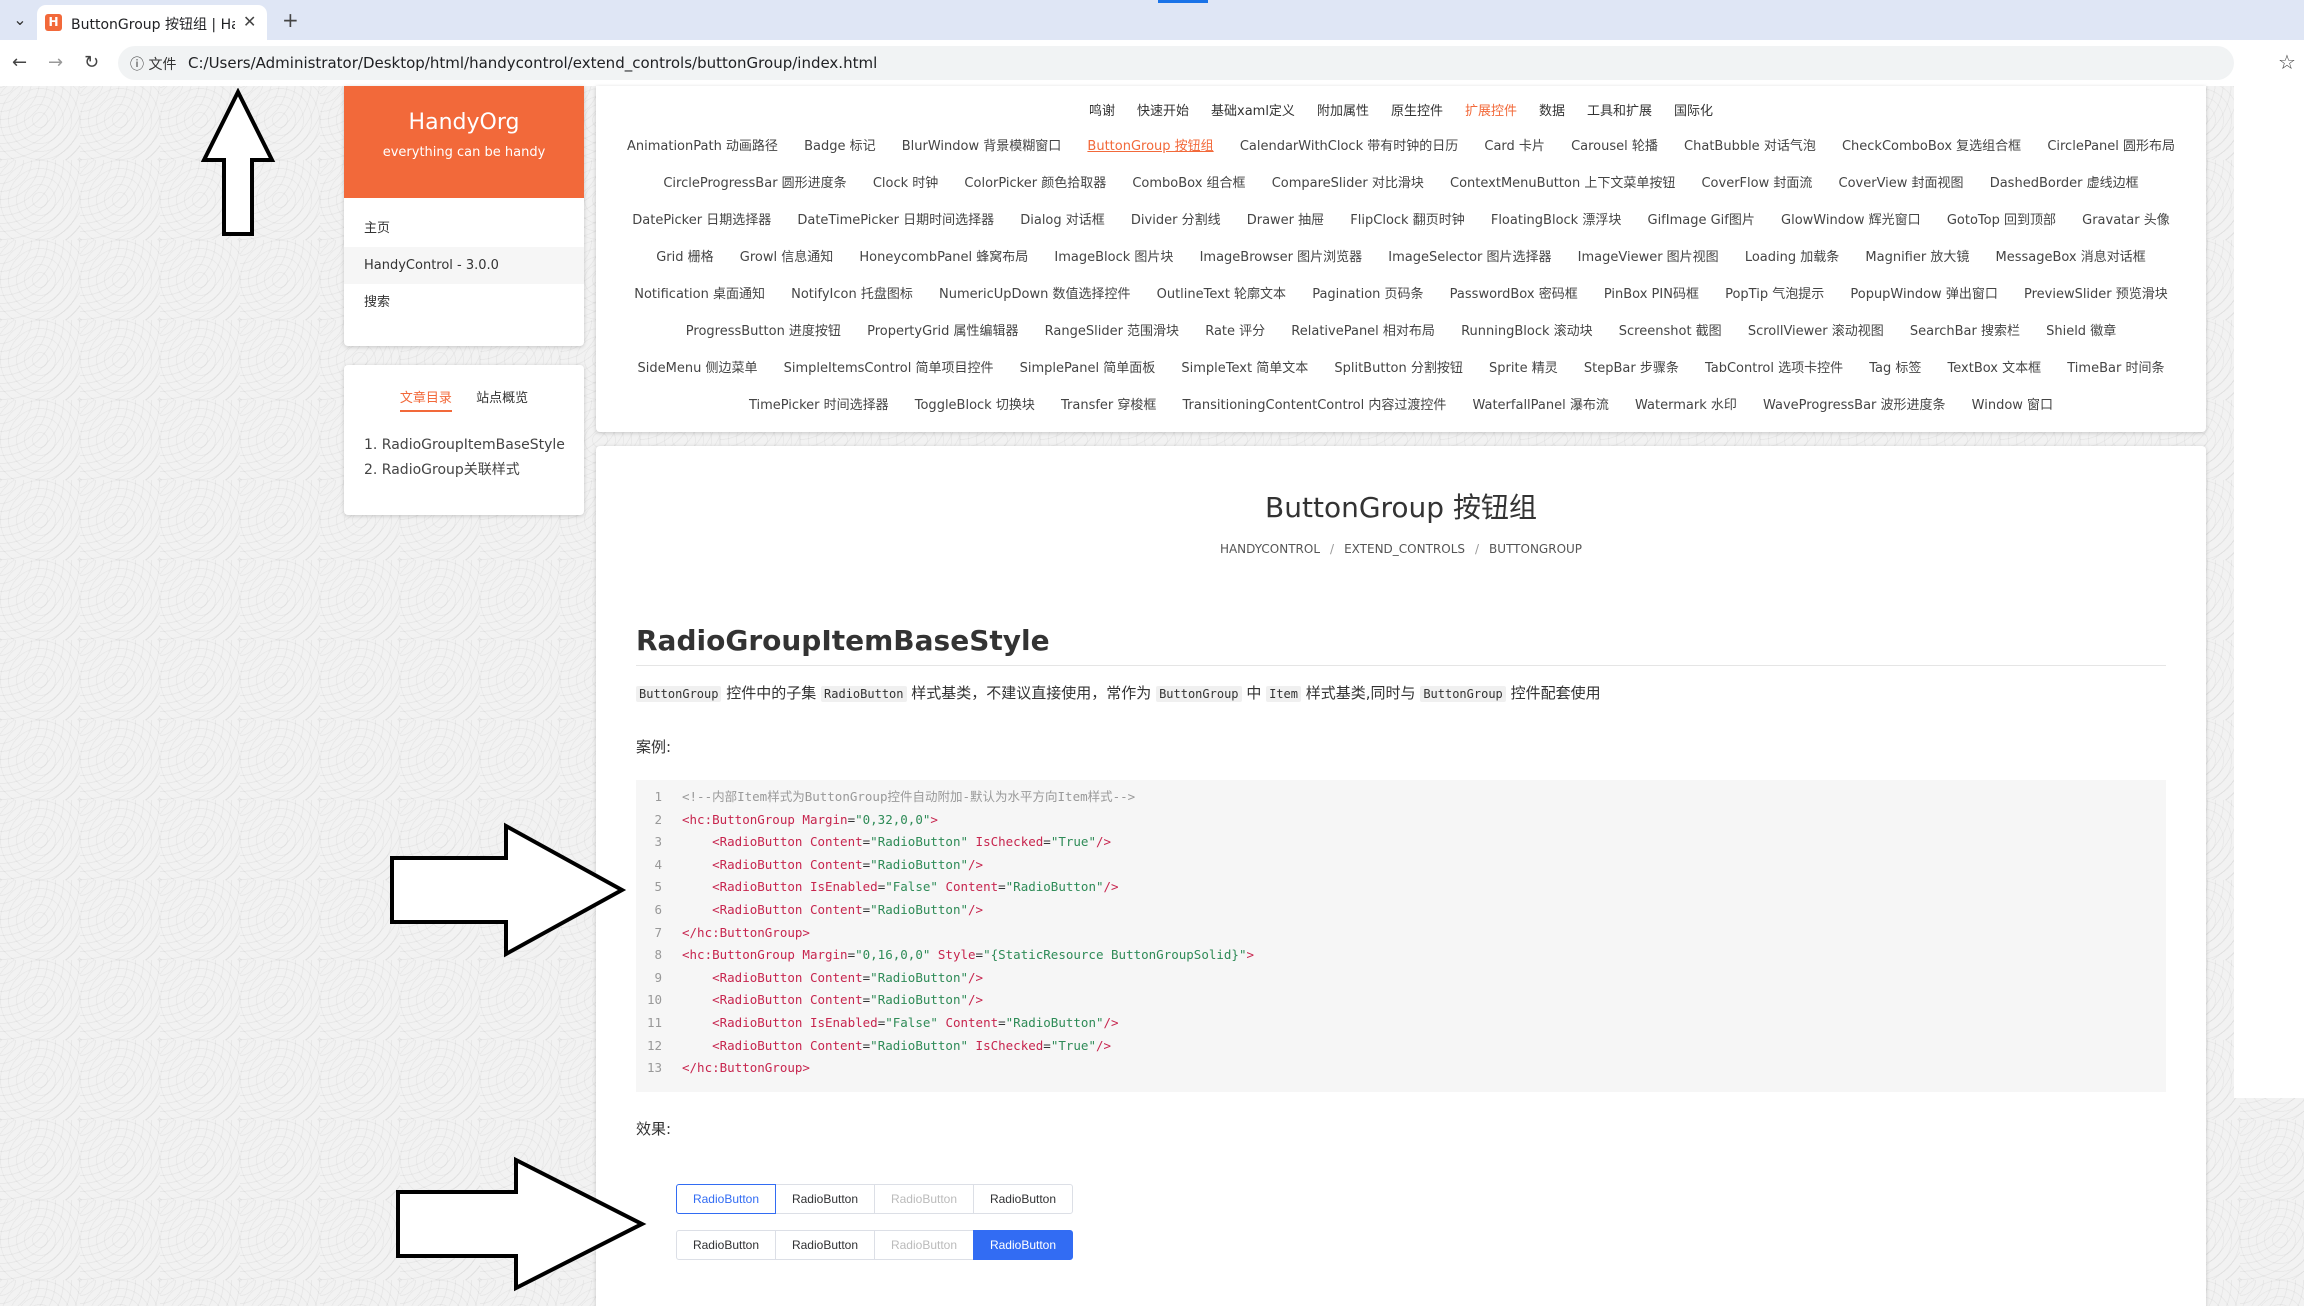  What do you see at coordinates (1854, 405) in the screenshot?
I see `control-link-waveprogressbar: WaveProgressBar 波形进度条` at bounding box center [1854, 405].